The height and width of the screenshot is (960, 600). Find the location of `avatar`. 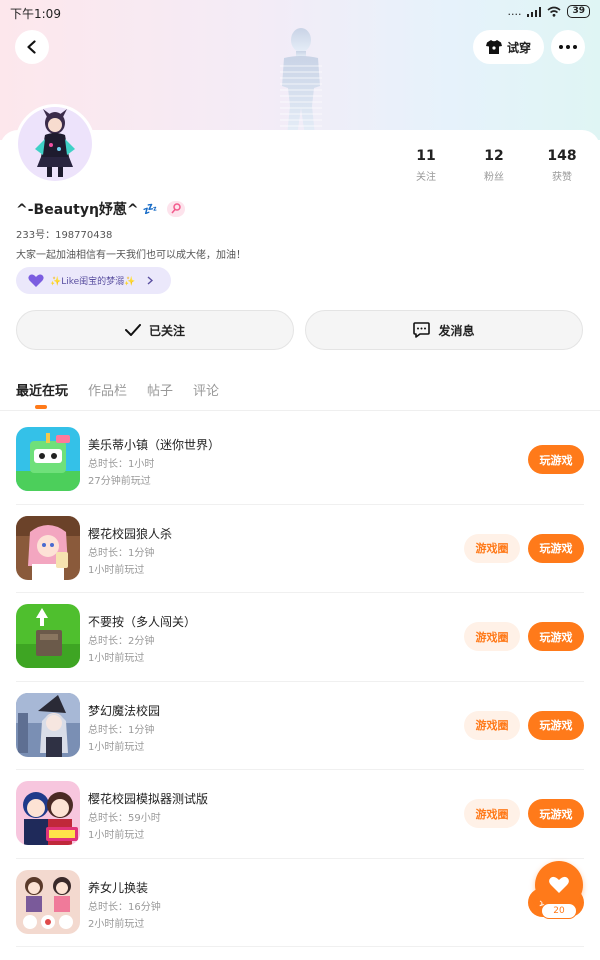

avatar is located at coordinates (55, 144).